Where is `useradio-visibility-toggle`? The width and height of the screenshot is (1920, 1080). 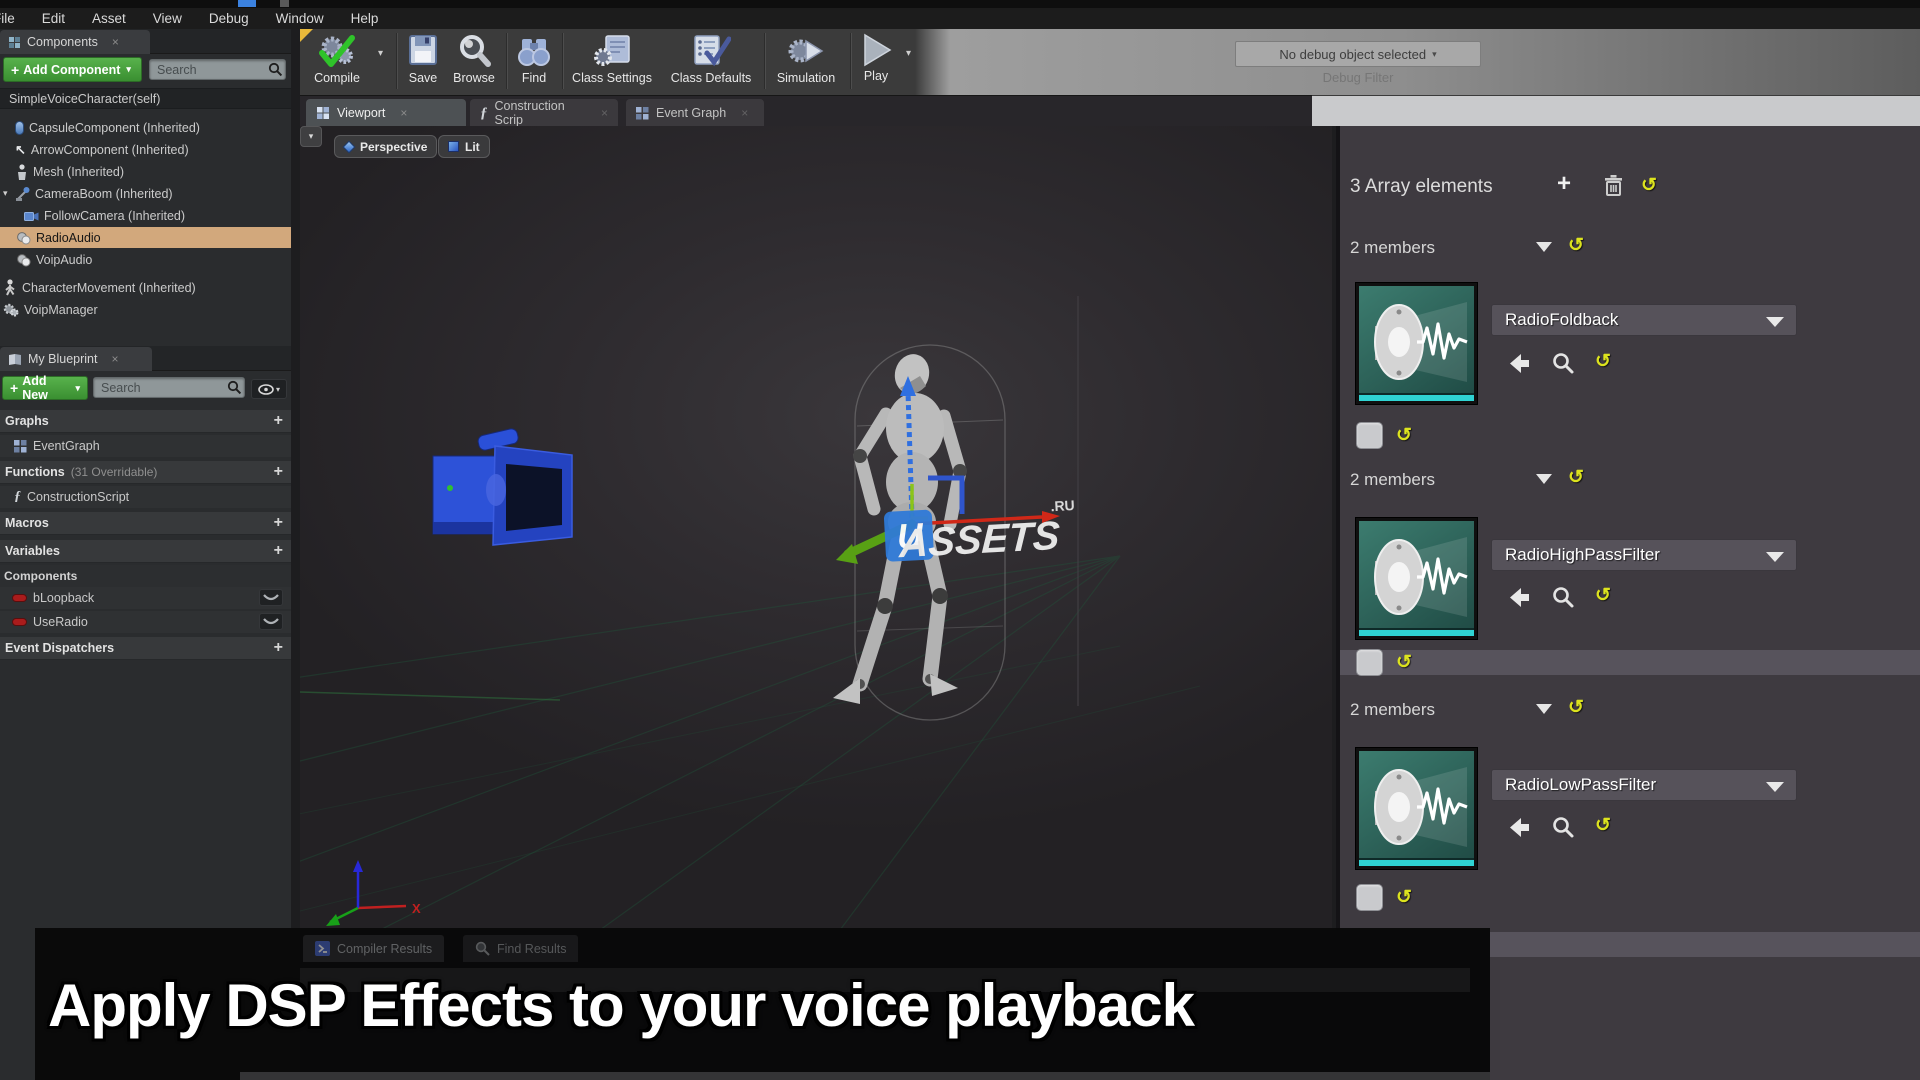
useradio-visibility-toggle is located at coordinates (271, 621).